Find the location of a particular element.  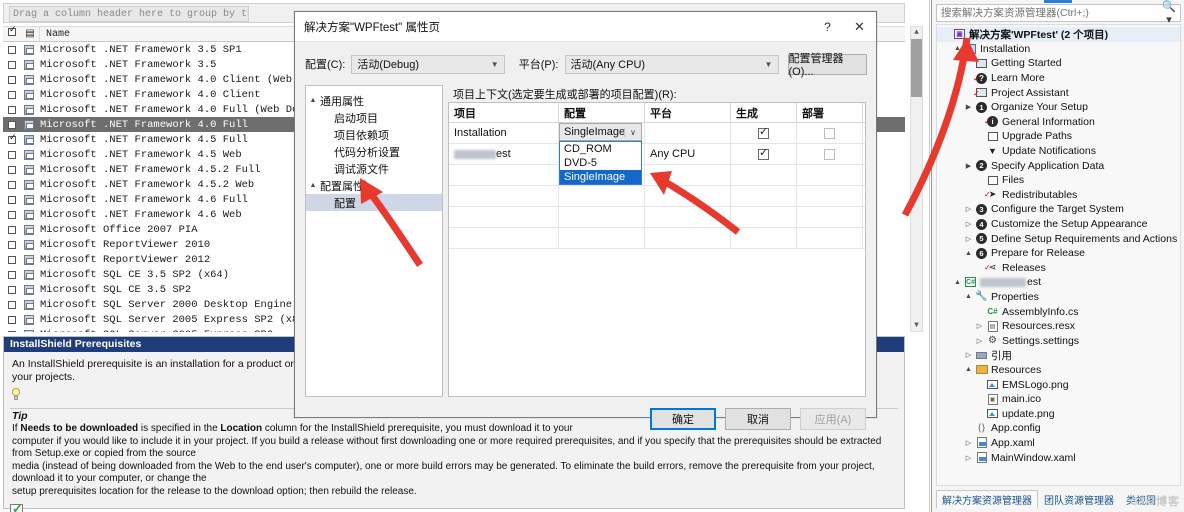

tree-node: ⟨⟩ App.config is located at coordinates (1058, 428).